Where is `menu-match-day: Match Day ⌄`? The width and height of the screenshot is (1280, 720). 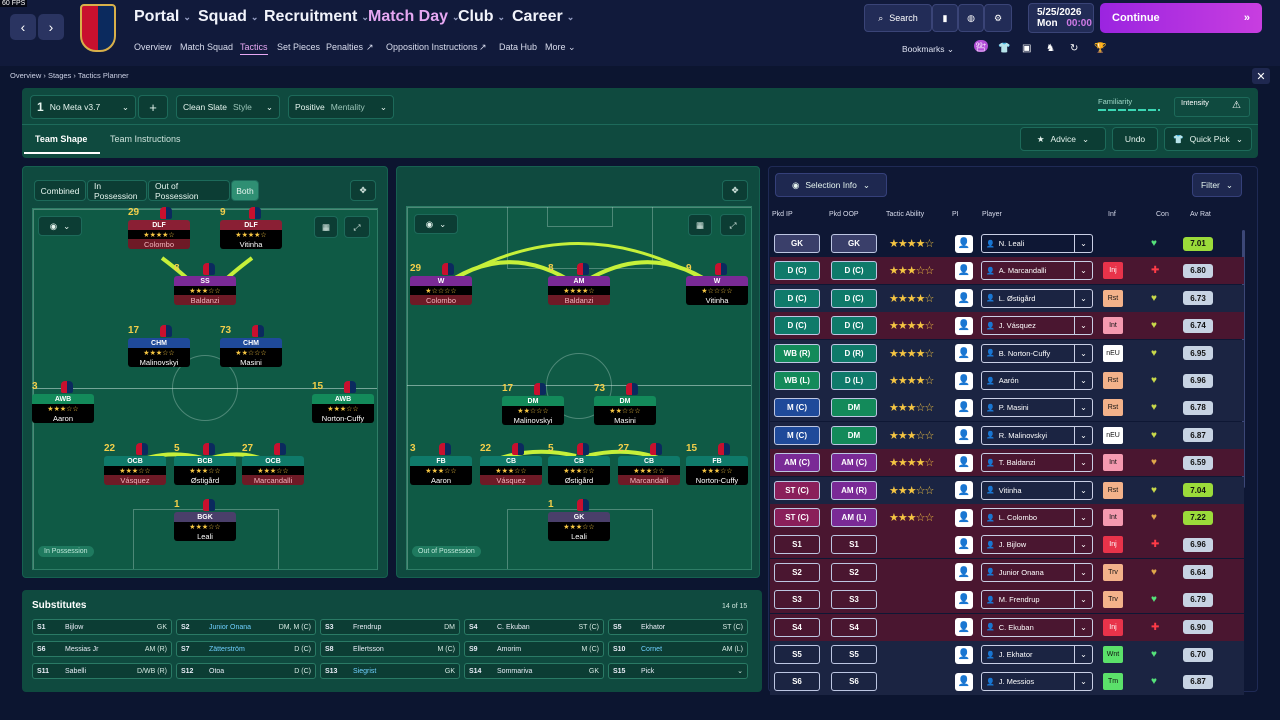 menu-match-day: Match Day ⌄ is located at coordinates (414, 17).